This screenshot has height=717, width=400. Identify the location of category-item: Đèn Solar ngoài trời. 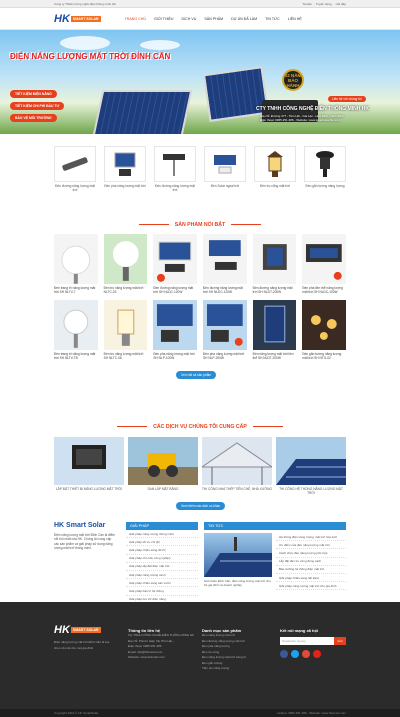
(225, 169).